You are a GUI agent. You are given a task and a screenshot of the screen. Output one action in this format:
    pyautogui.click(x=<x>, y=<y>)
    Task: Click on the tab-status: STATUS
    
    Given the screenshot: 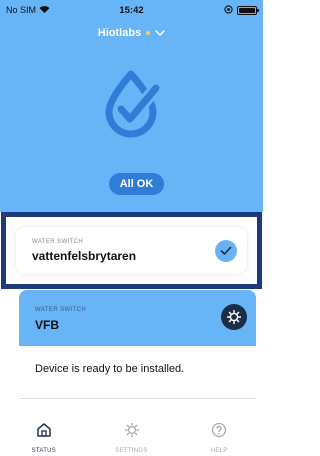 What is the action you would take?
    pyautogui.click(x=44, y=433)
    